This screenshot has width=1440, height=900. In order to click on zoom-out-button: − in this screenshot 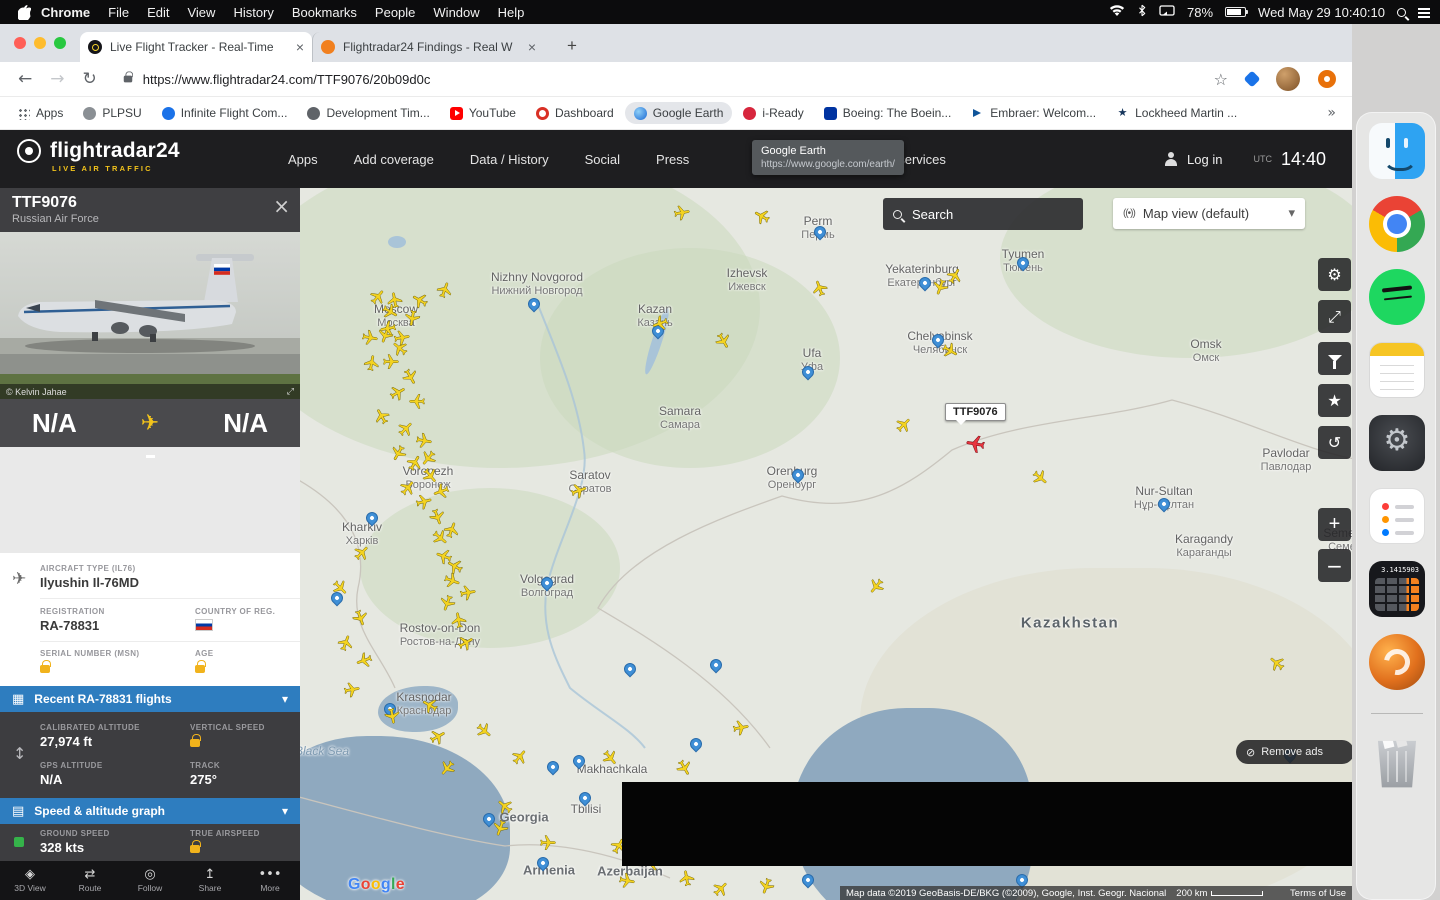, I will do `click(1334, 565)`.